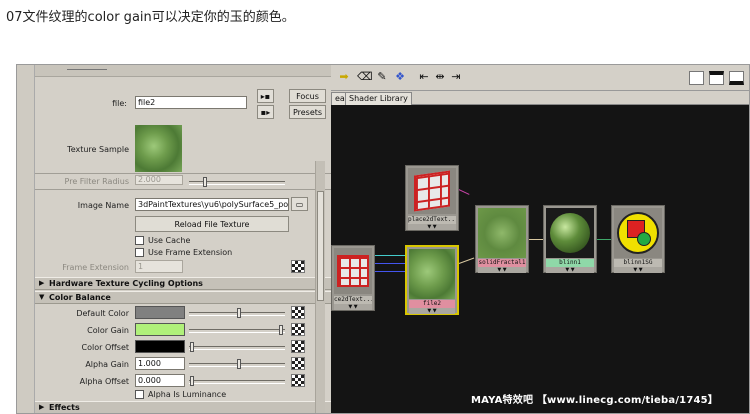 The image size is (750, 414). Describe the element at coordinates (382, 77) in the screenshot. I see `pencil-icon: ✎` at that location.